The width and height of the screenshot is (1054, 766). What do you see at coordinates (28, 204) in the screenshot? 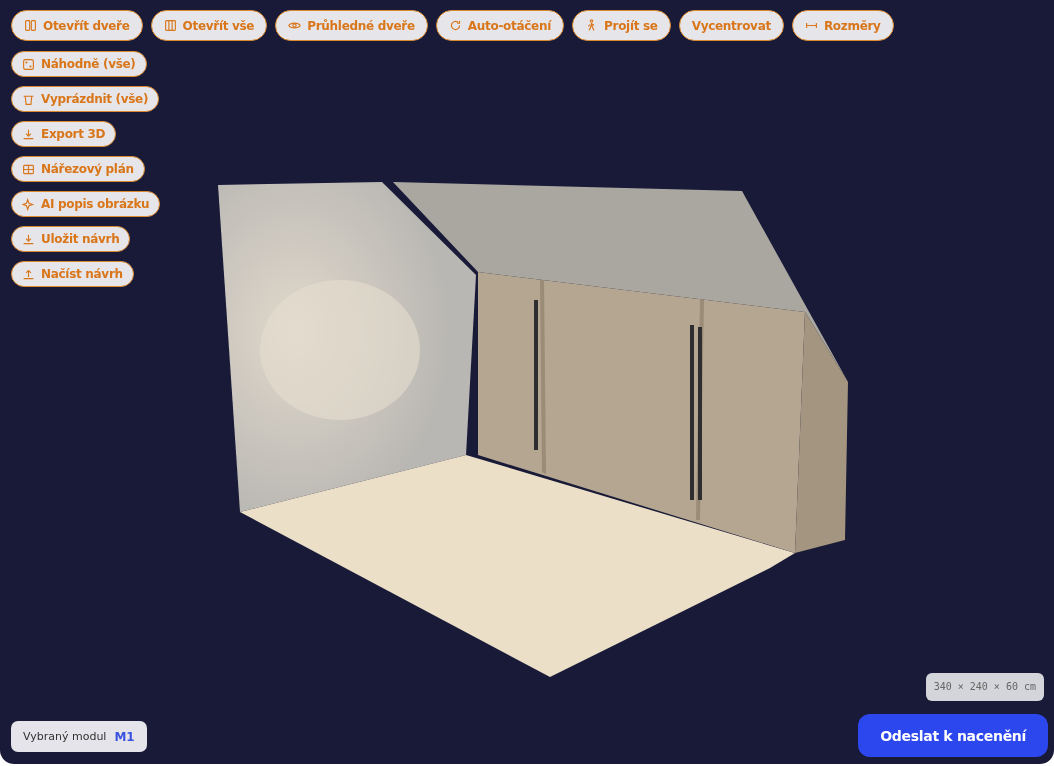
I see `sparkle-icon` at bounding box center [28, 204].